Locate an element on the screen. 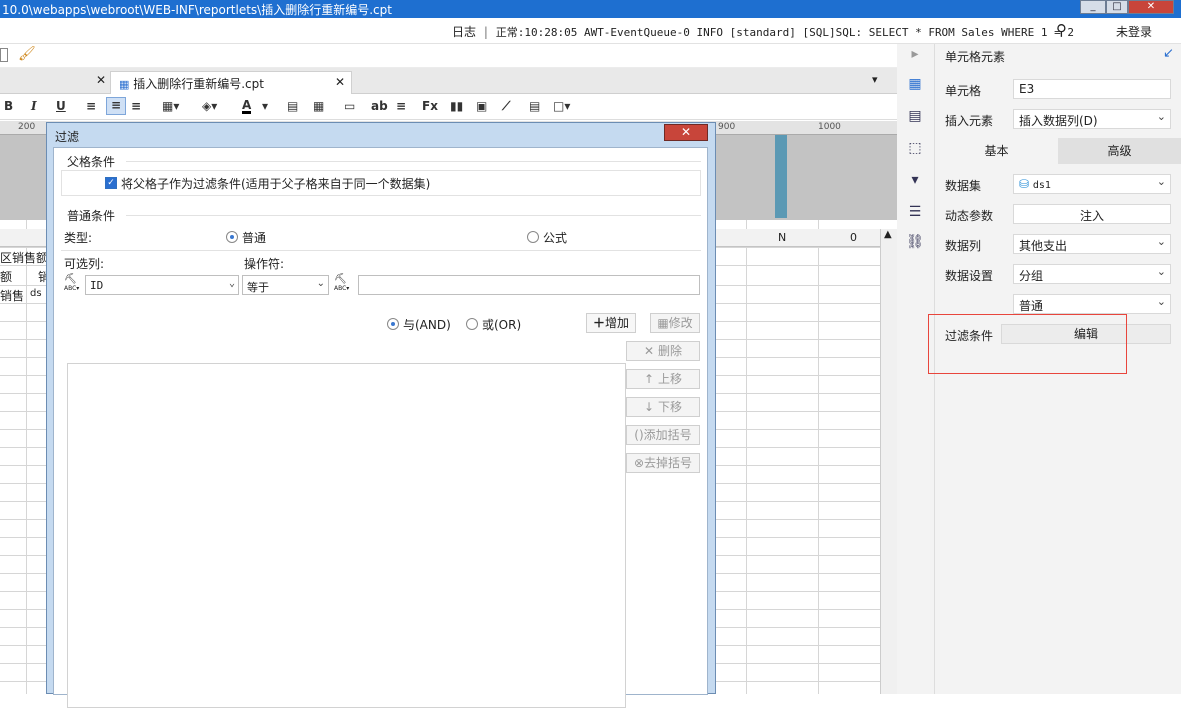 This screenshot has height=708, width=1181. float-element-icon: ⬚ is located at coordinates (915, 149).